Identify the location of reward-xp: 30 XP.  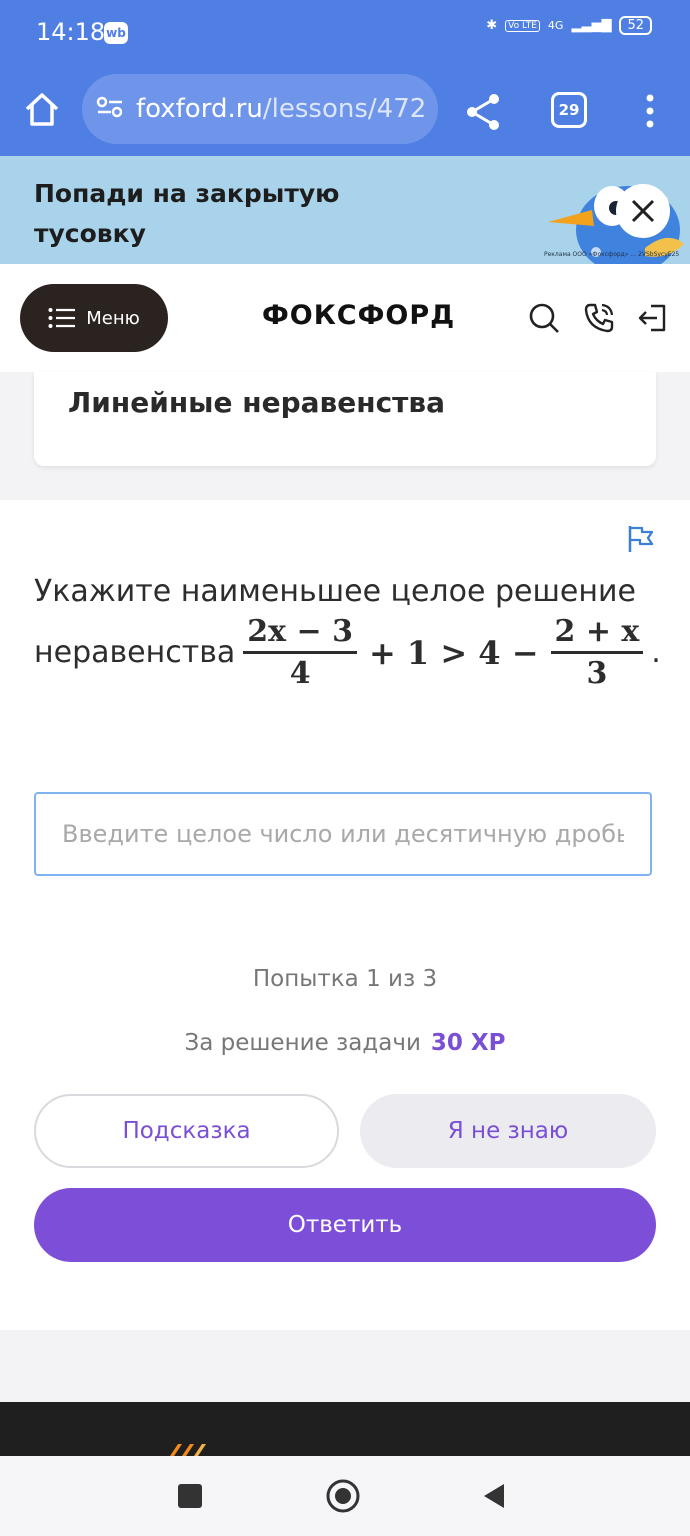
(468, 1043).